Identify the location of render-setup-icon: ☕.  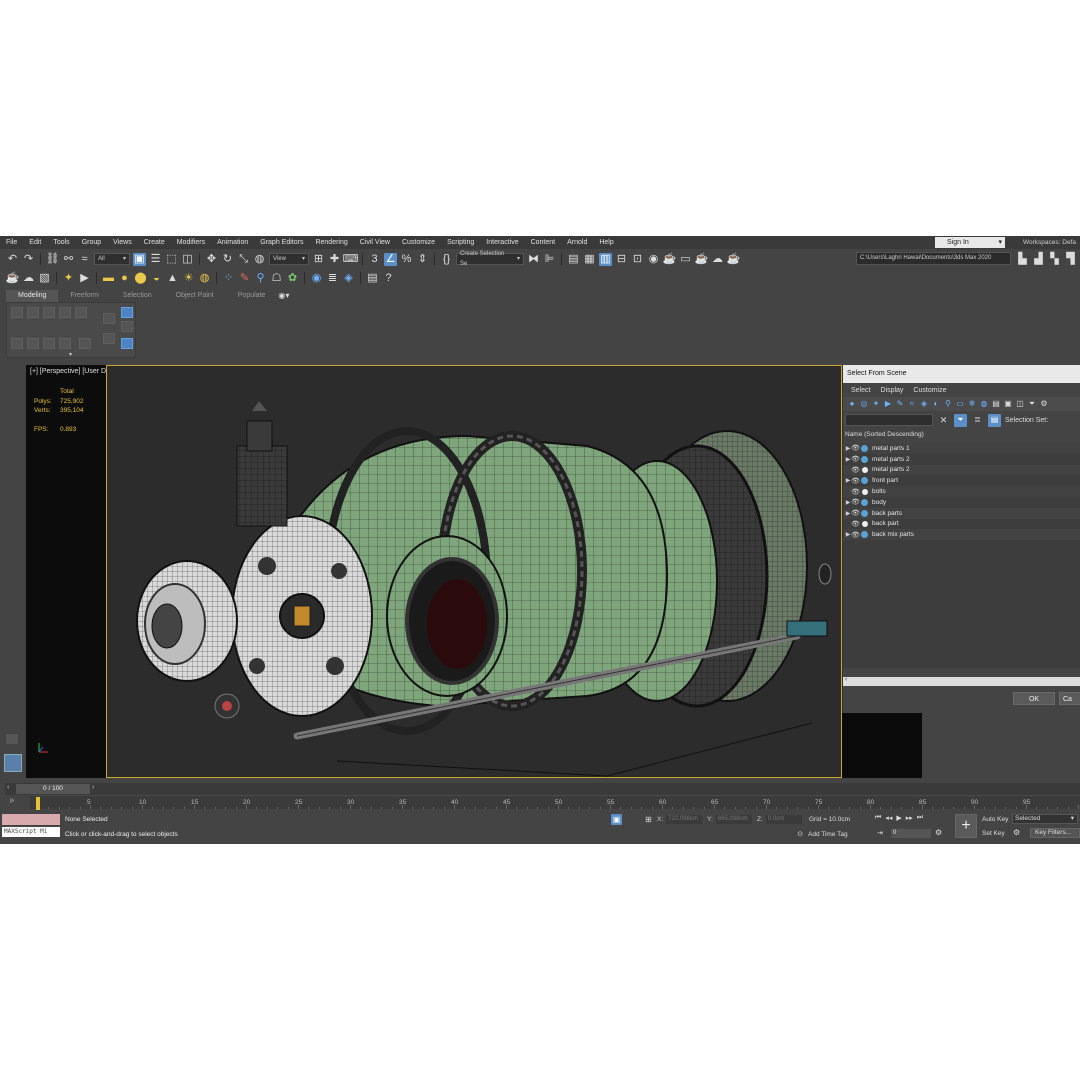
(670, 259).